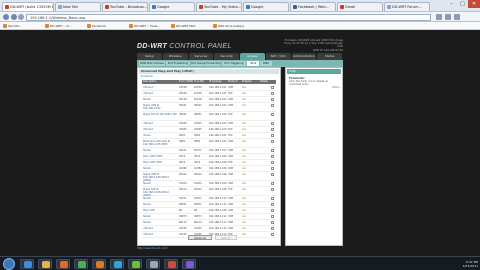 The width and height of the screenshot is (480, 270). I want to click on address-toolbar: 192.168.1.1/Wireless_Basic.asp, so click(240, 17).